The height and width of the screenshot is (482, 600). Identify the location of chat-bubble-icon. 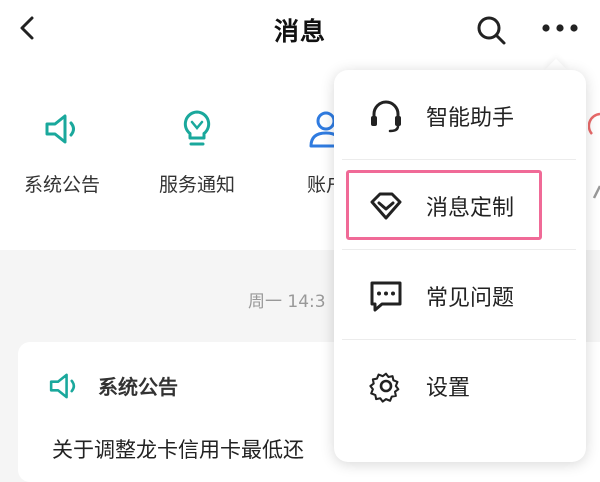
(386, 296).